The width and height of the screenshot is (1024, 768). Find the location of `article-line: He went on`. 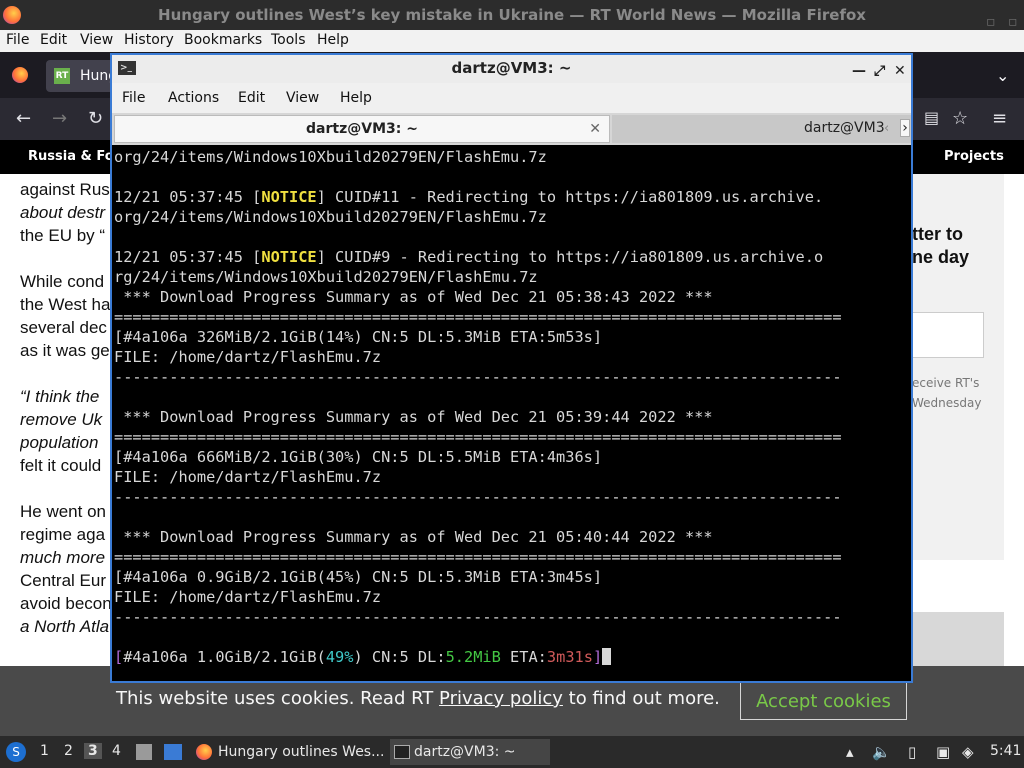

article-line: He went on is located at coordinates (63, 511).